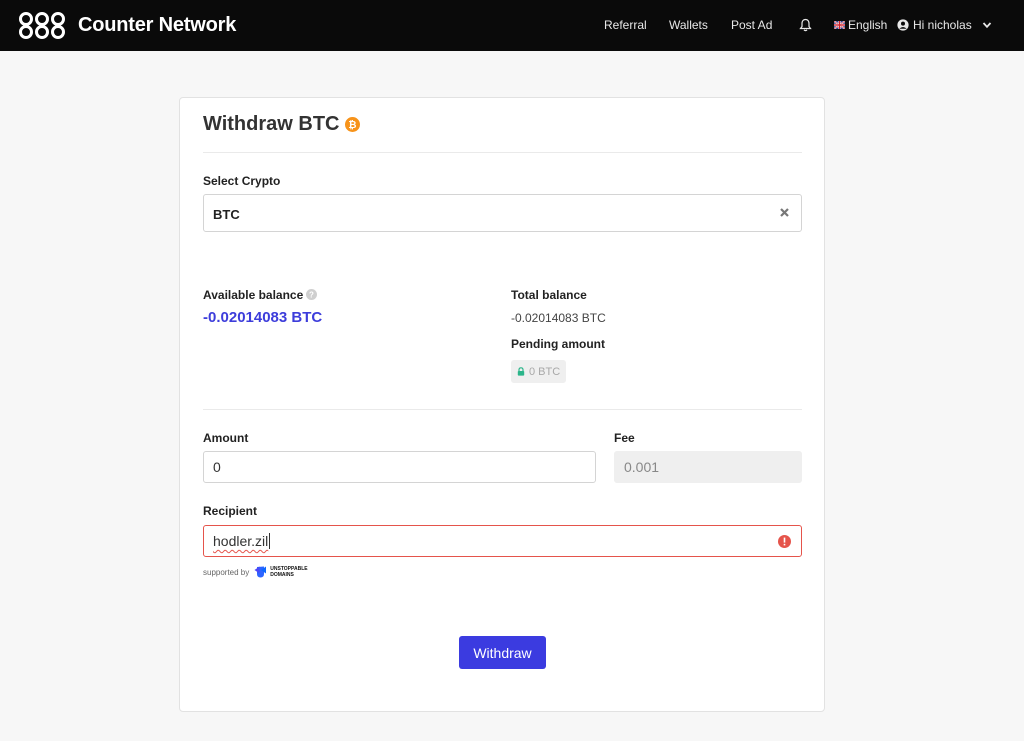 The height and width of the screenshot is (741, 1024). What do you see at coordinates (805, 25) in the screenshot?
I see `bell-icon` at bounding box center [805, 25].